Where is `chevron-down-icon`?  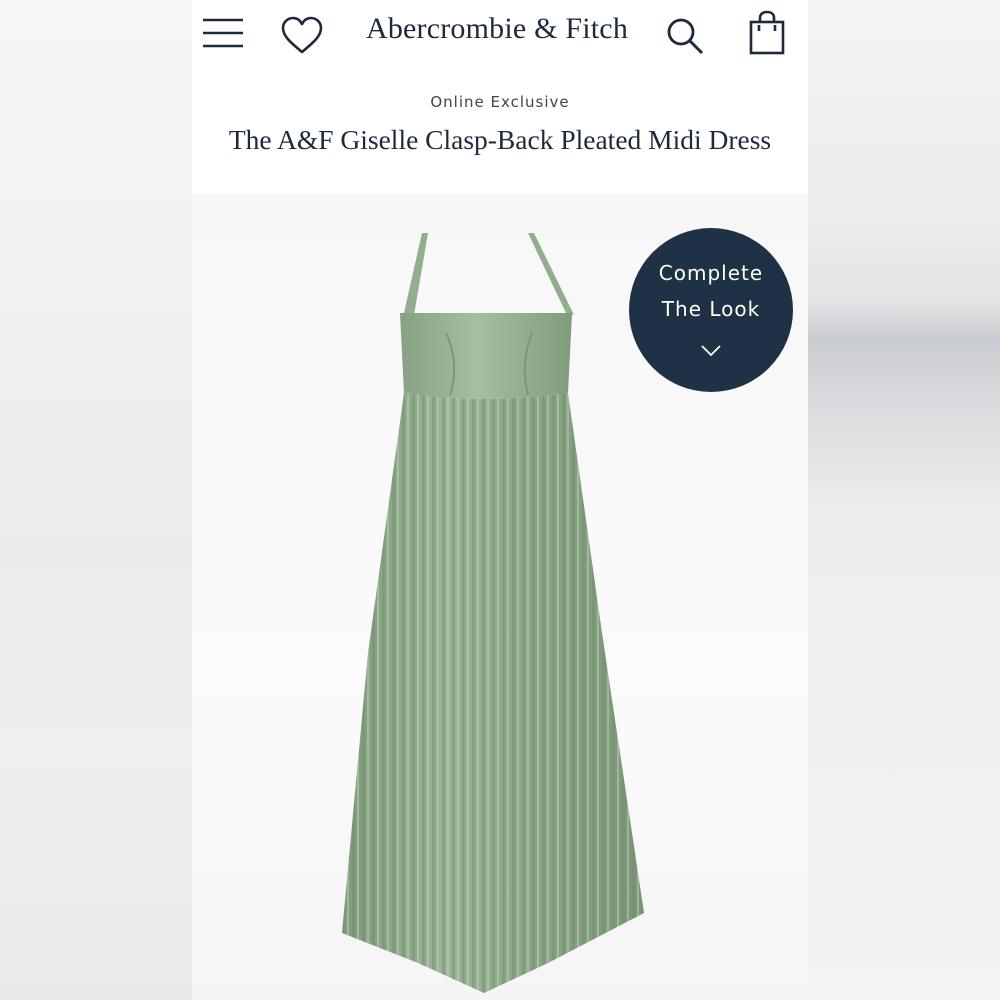
chevron-down-icon is located at coordinates (711, 351).